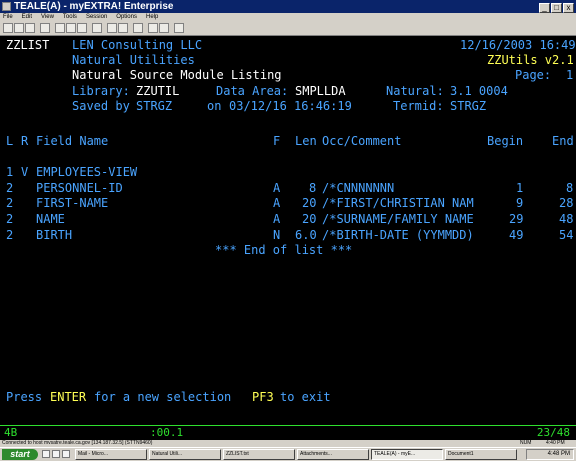  What do you see at coordinates (152, 17) in the screenshot?
I see `menu-help: Help` at bounding box center [152, 17].